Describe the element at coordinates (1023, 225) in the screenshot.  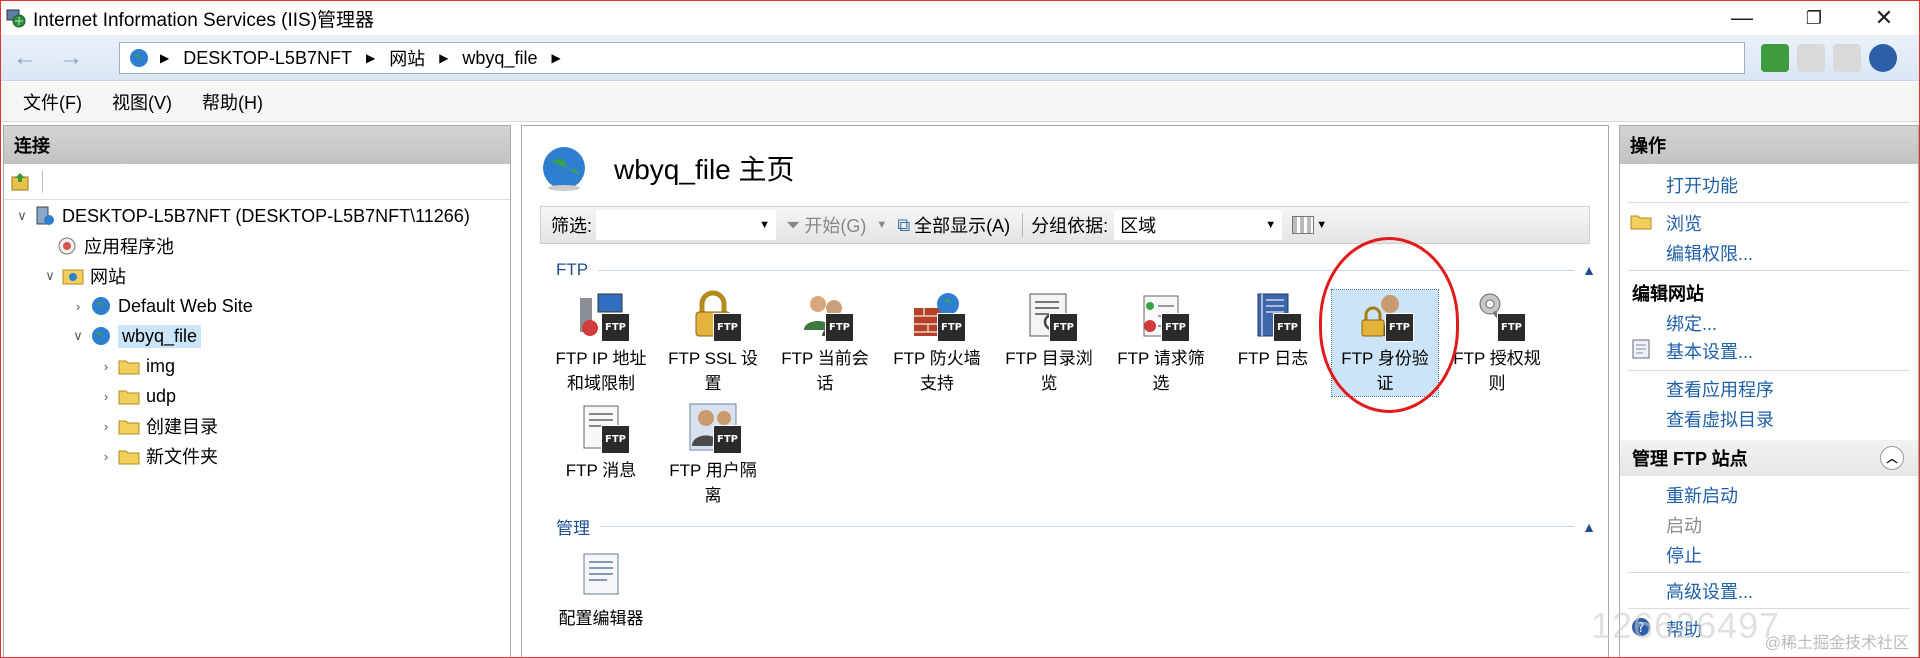
I see `filter-divider` at that location.